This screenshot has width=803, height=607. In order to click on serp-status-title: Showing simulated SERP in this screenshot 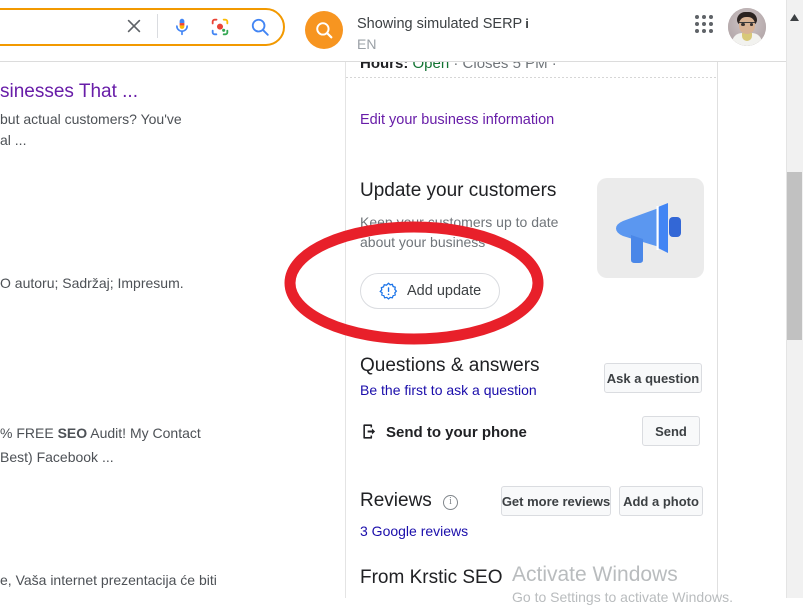, I will do `click(440, 24)`.